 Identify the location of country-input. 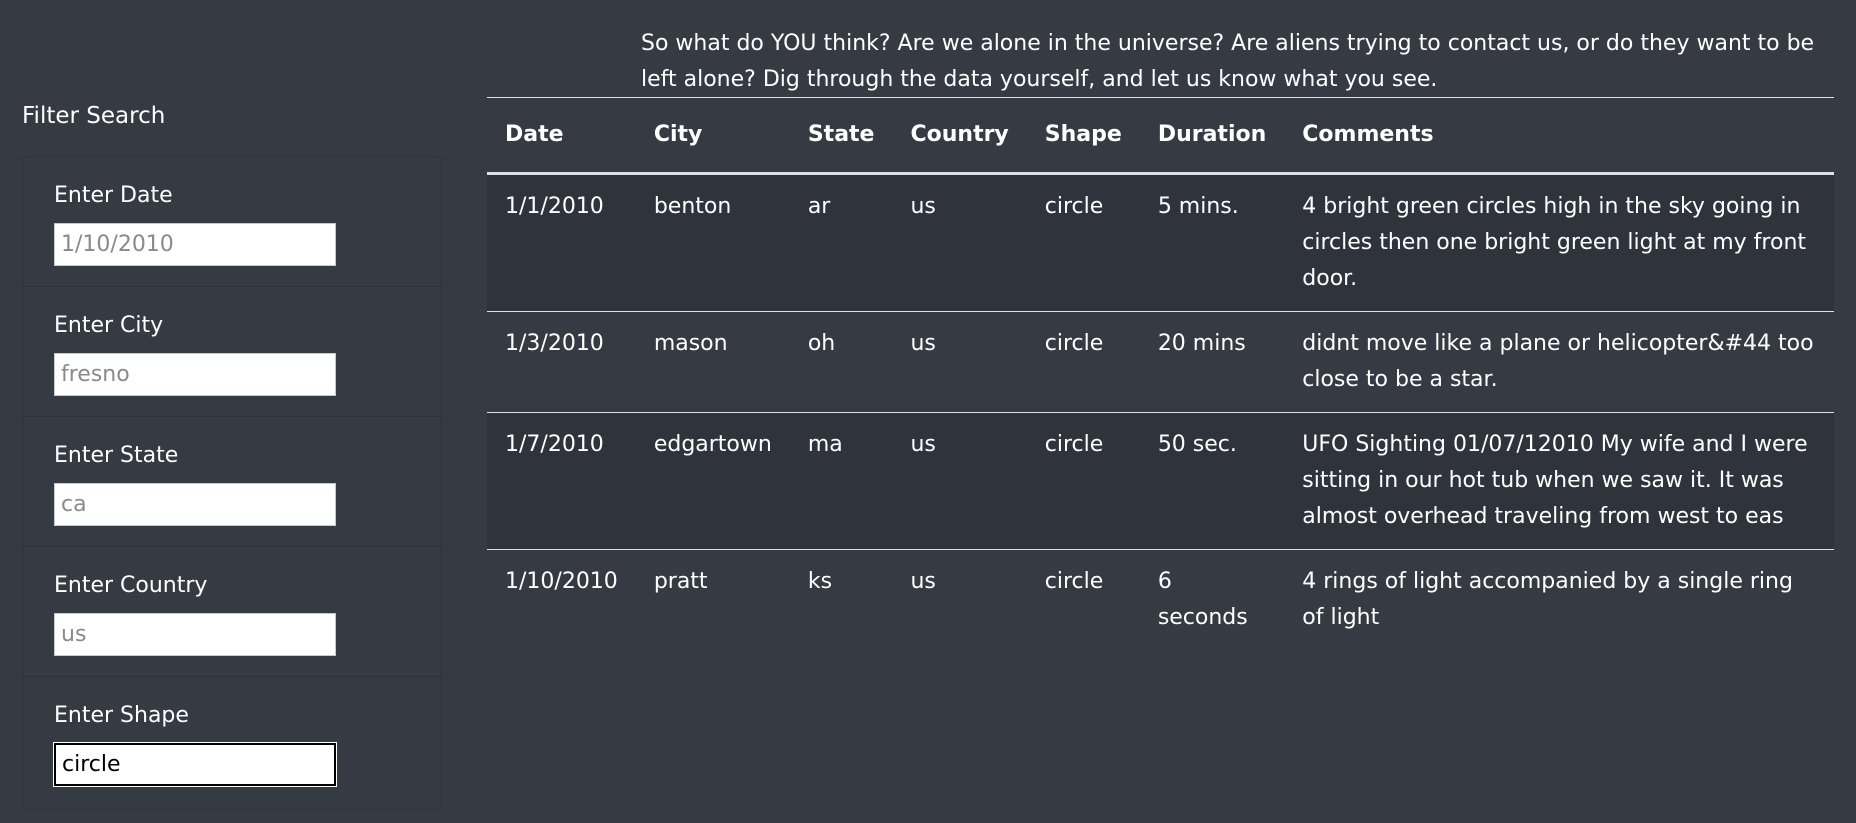
(195, 634).